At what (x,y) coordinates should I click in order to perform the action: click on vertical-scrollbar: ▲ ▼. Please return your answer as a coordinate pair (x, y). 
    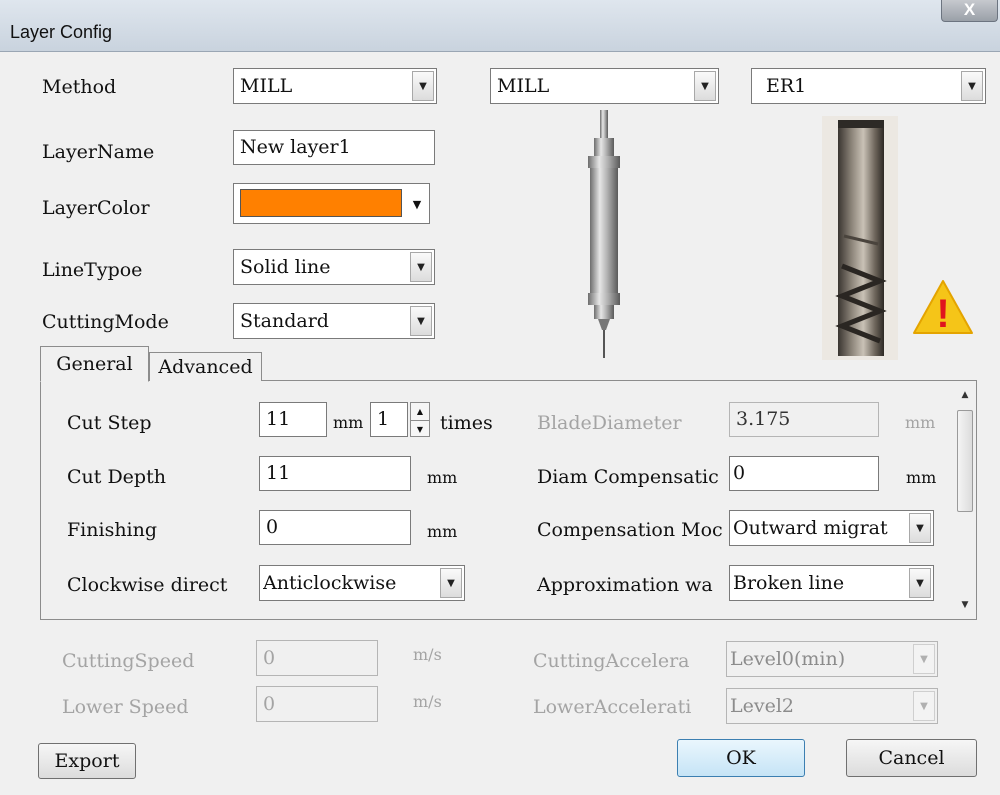
    Looking at the image, I should click on (965, 500).